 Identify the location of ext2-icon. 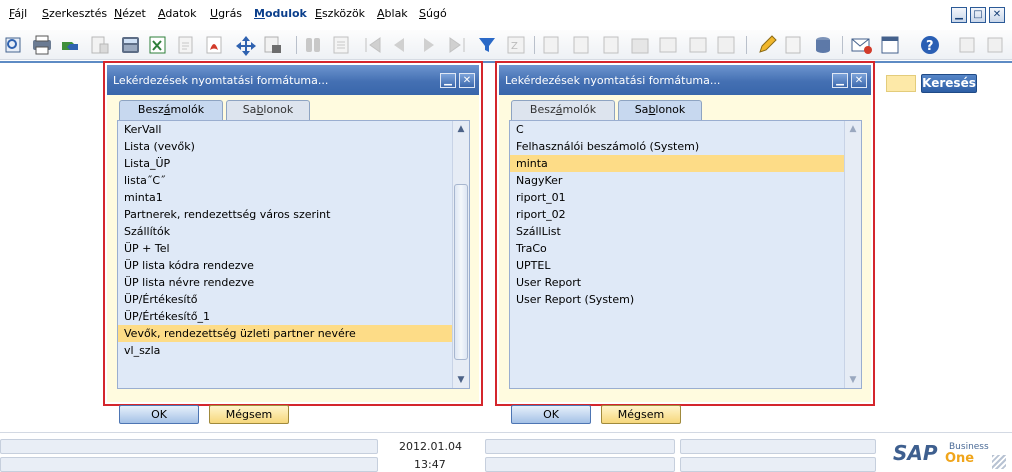
(995, 45).